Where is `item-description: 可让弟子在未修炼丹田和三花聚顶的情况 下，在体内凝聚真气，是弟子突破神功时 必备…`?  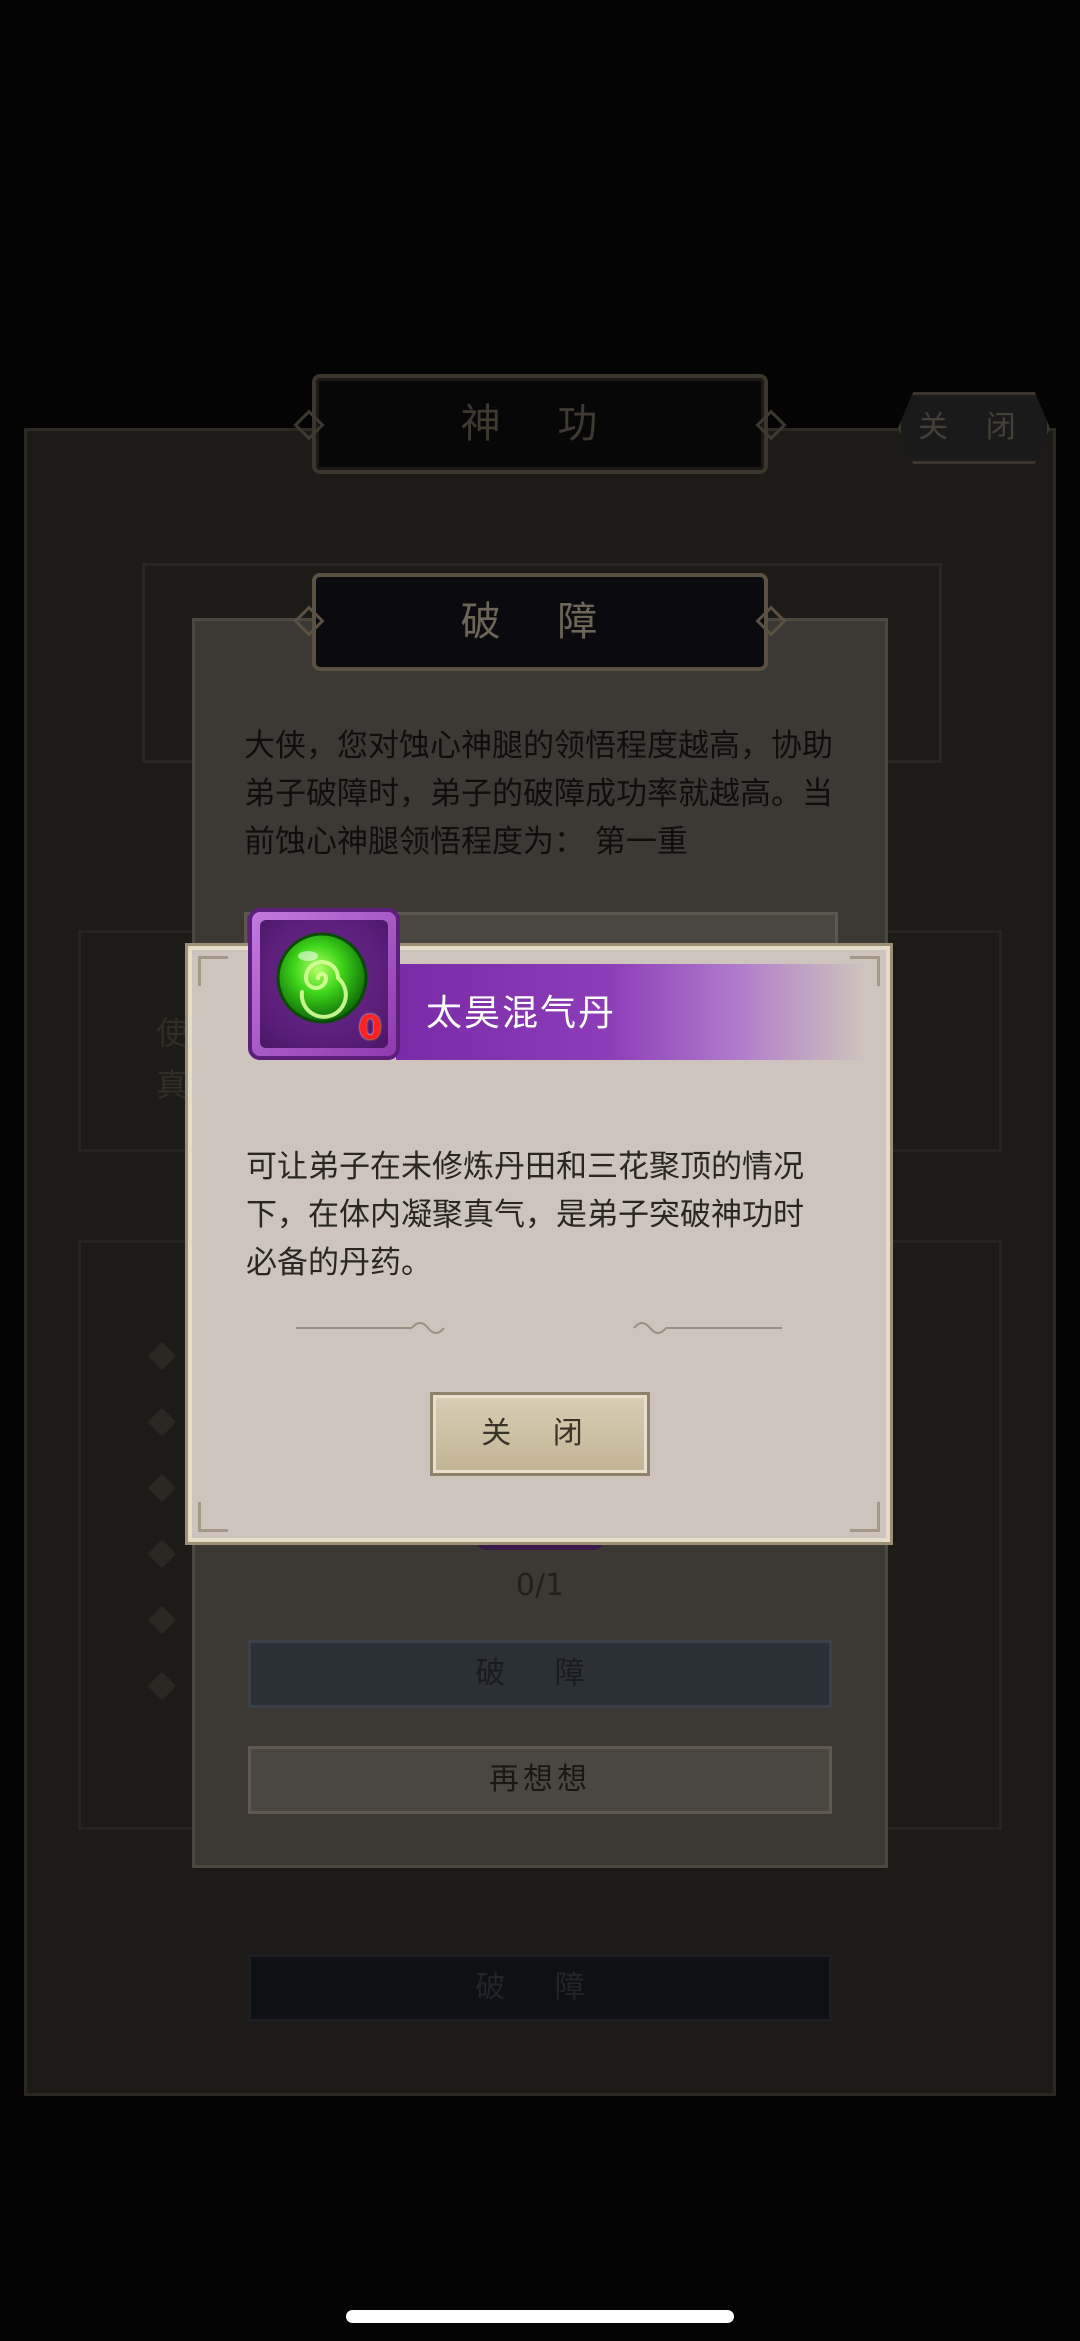 item-description: 可让弟子在未修炼丹田和三花聚顶的情况 下，在体内凝聚真气，是弟子突破神功时 必备… is located at coordinates (541, 1215).